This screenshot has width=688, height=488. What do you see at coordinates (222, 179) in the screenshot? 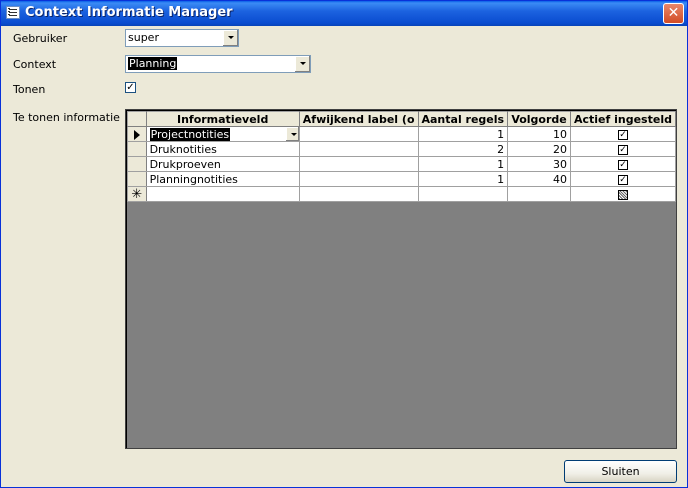
I see `informatieveld-cell: Planningnotities` at bounding box center [222, 179].